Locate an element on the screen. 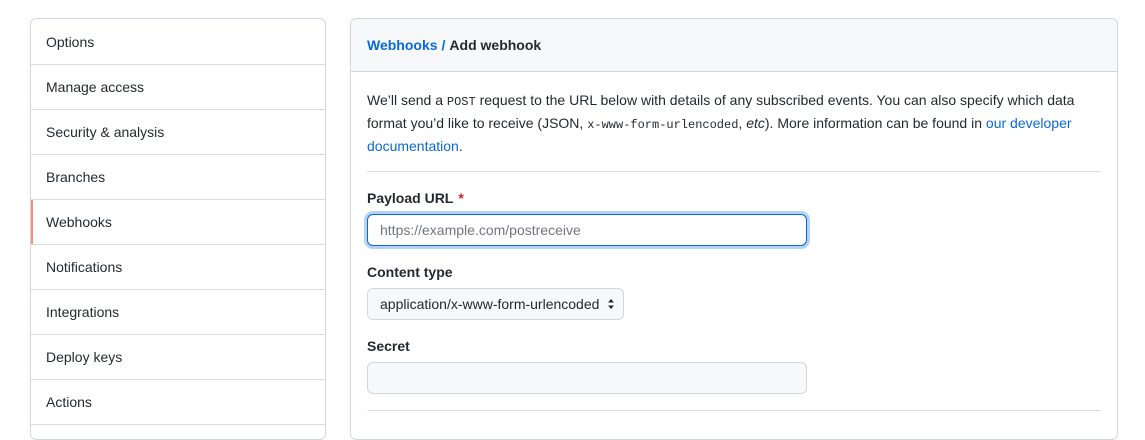  sidebar-item-label: Manage access is located at coordinates (95, 87).